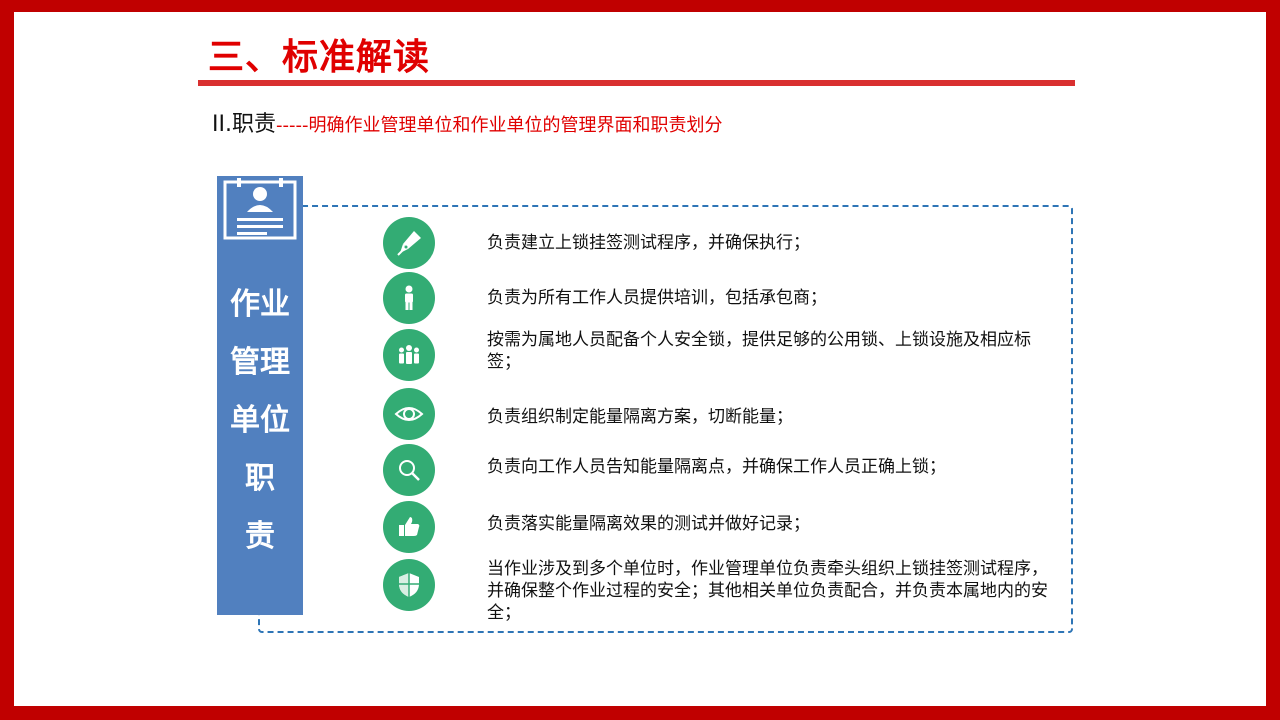  I want to click on list-item: 负责建立上锁挂签测试程序，并确保执行；, so click(723, 243).